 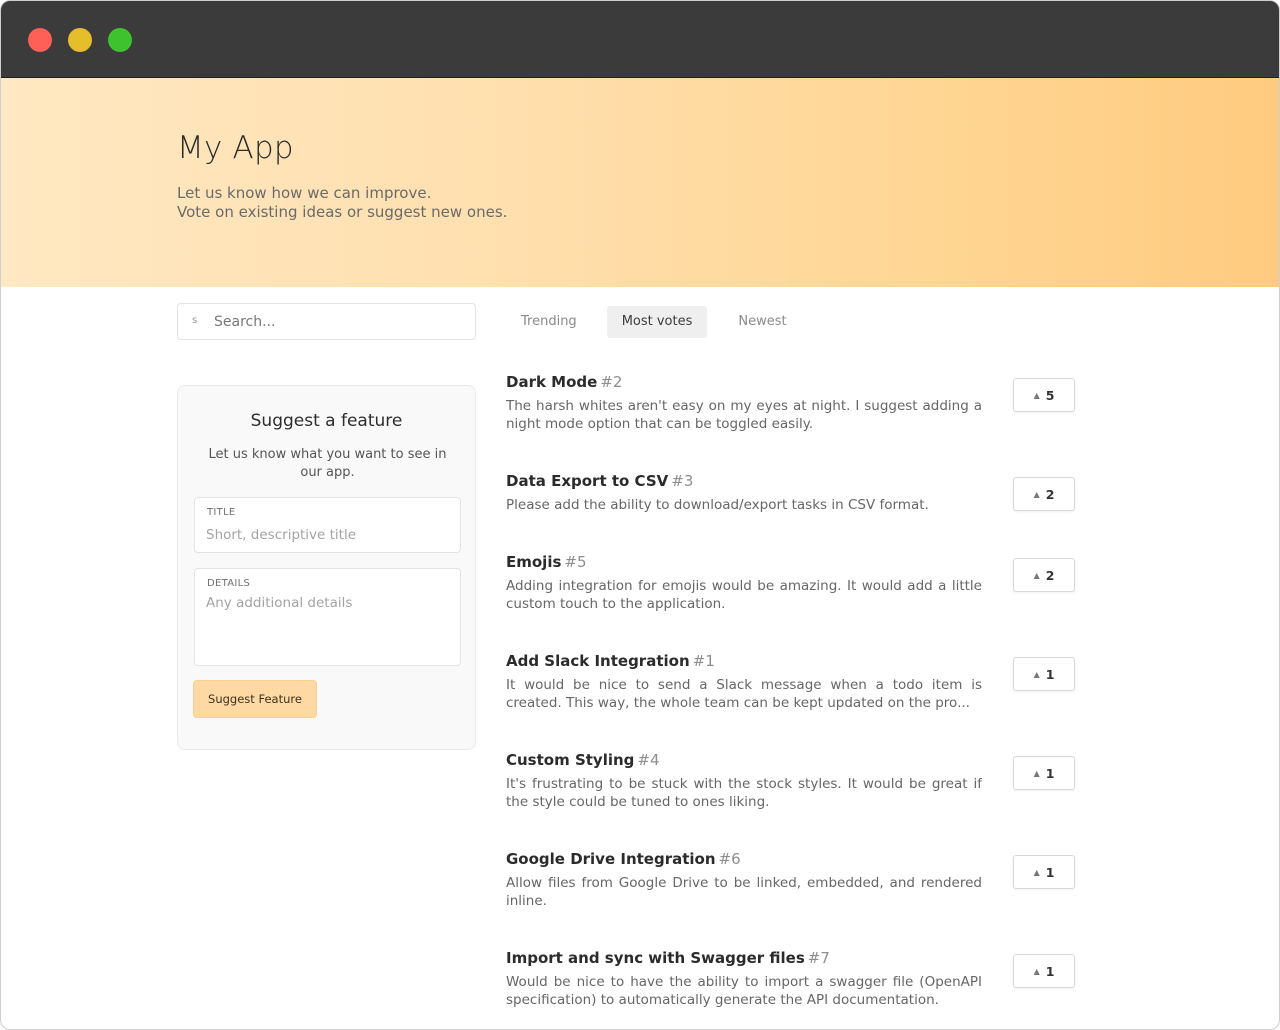 What do you see at coordinates (80, 40) in the screenshot?
I see `minimize-window-button` at bounding box center [80, 40].